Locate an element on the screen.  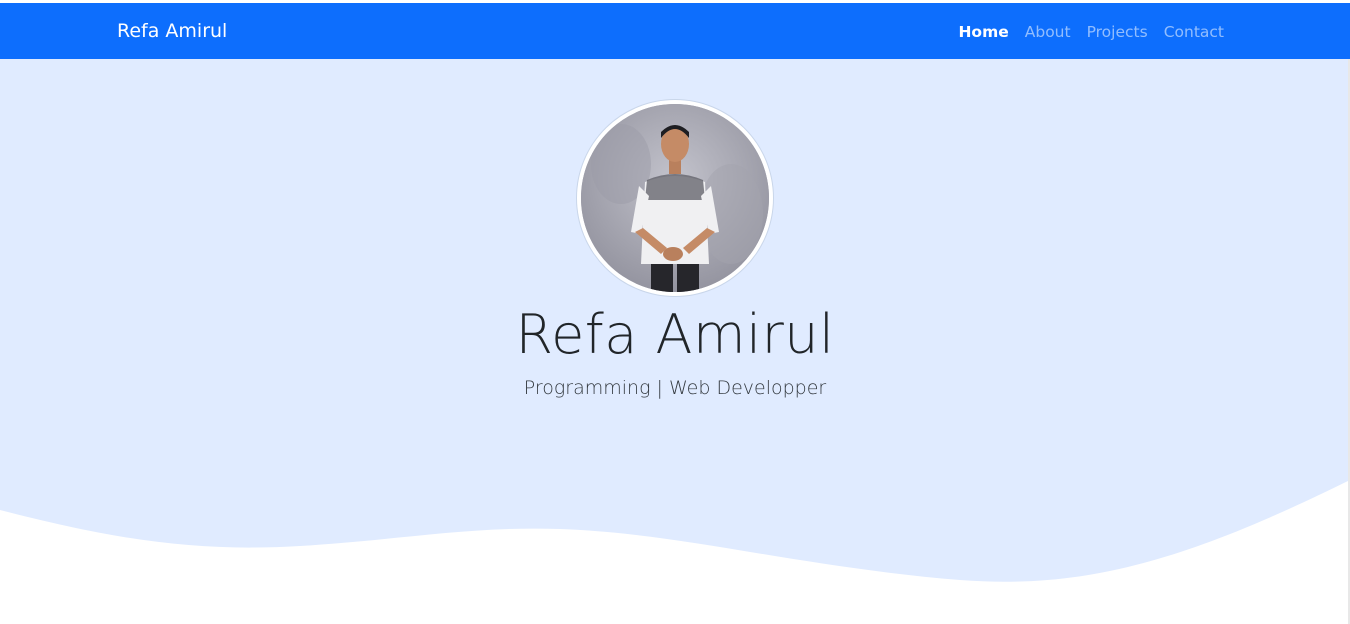
person-photo-icon is located at coordinates (675, 198).